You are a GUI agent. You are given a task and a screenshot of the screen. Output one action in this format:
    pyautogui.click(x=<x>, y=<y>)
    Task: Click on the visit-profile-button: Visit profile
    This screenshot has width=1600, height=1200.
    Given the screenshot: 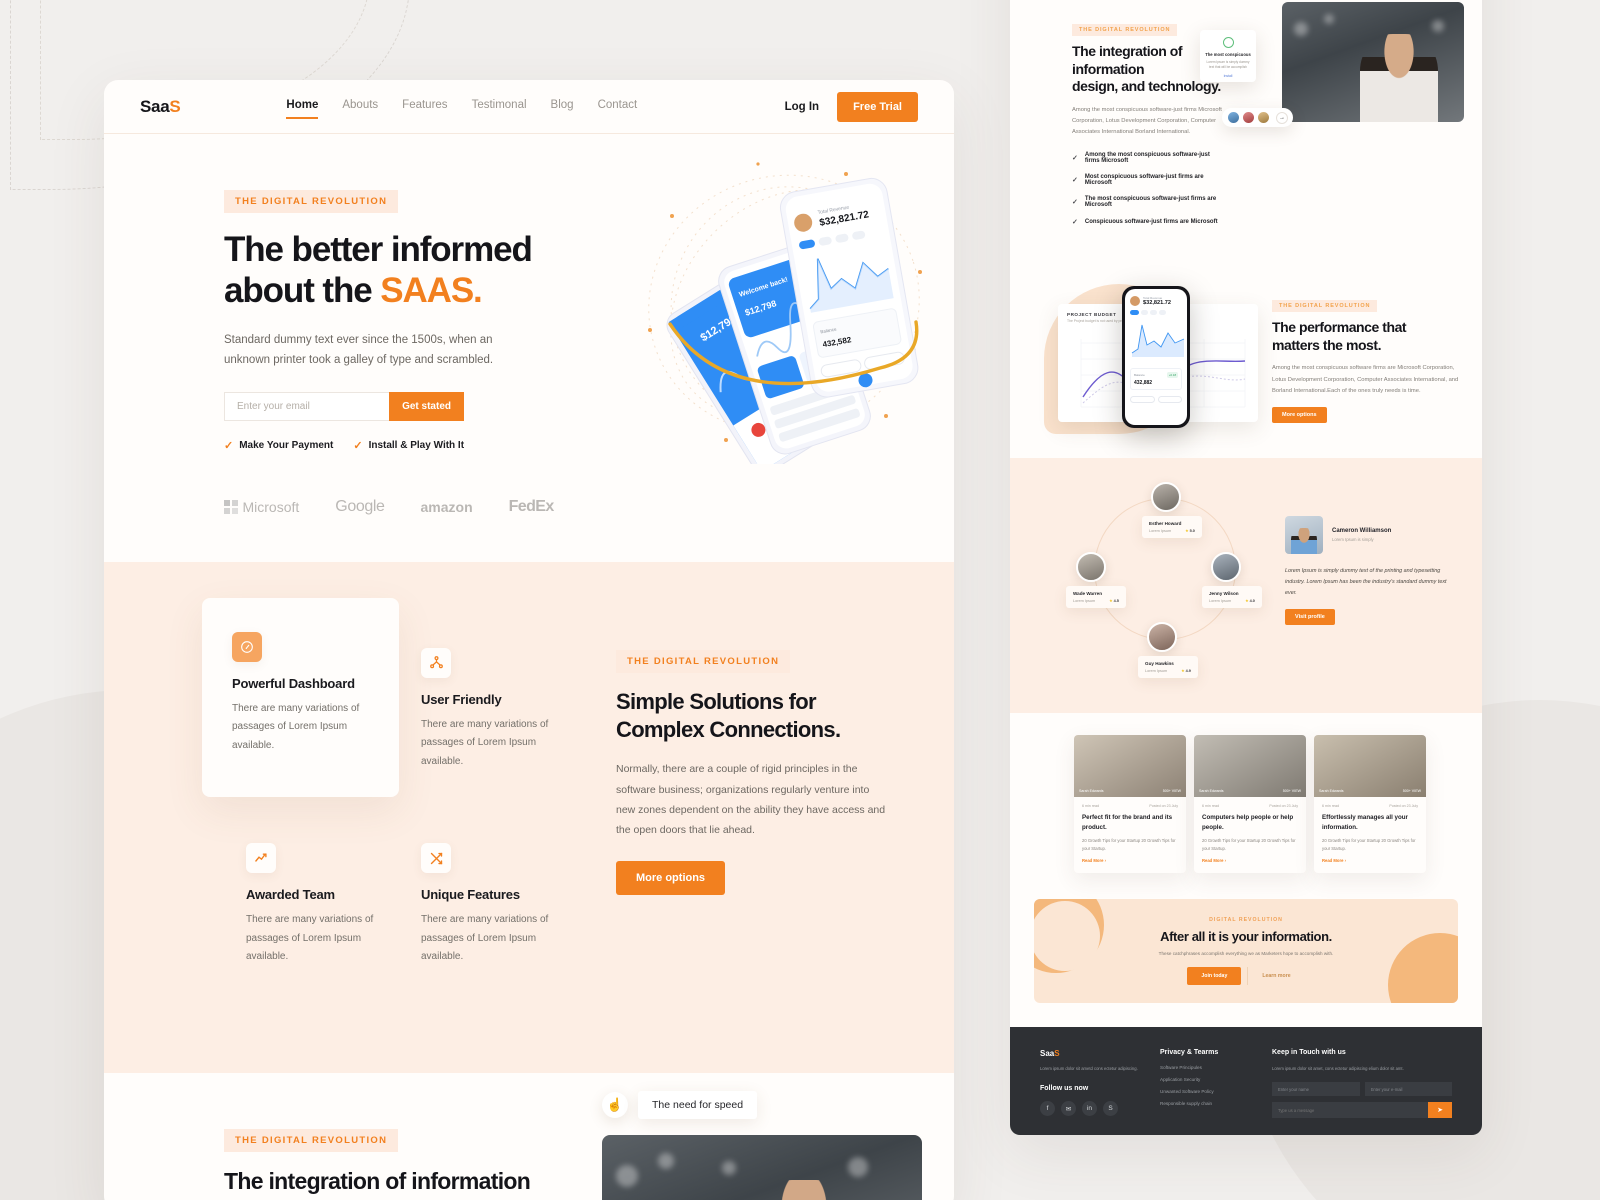 What is the action you would take?
    pyautogui.click(x=1310, y=616)
    